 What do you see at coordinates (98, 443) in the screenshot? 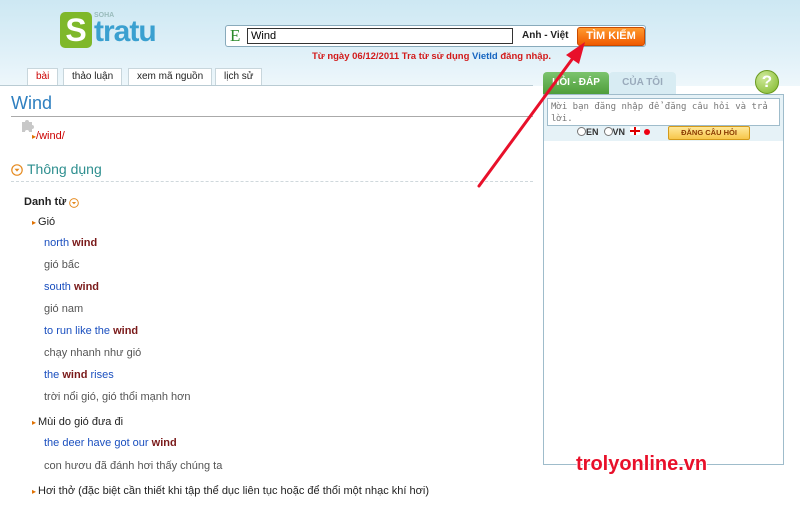
I see `example-text: the deer have got our` at bounding box center [98, 443].